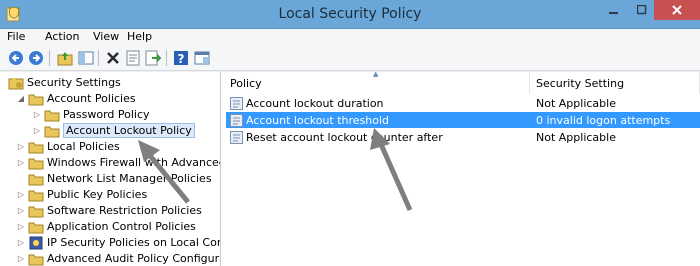  I want to click on console-icon, so click(202, 58).